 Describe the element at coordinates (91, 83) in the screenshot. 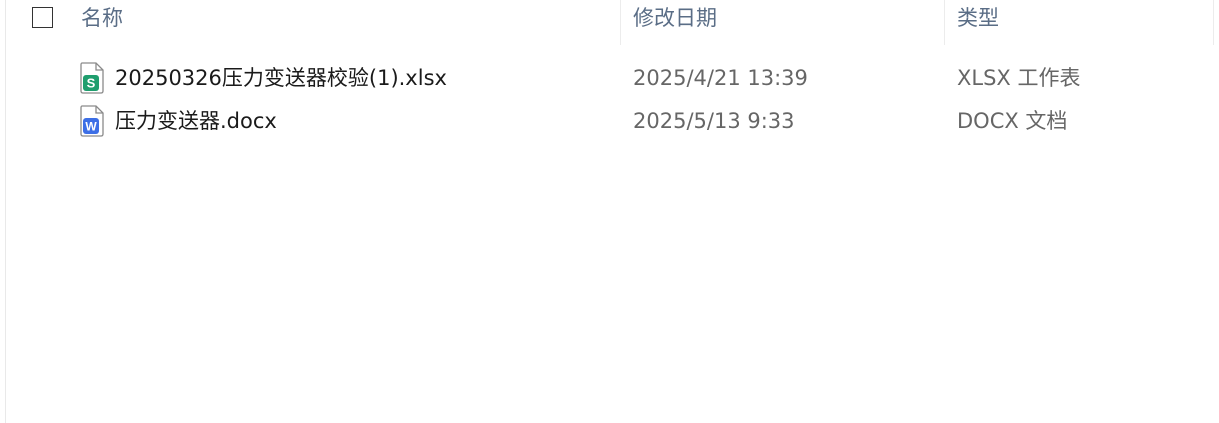

I see `xlsx-icon-letter: S` at that location.